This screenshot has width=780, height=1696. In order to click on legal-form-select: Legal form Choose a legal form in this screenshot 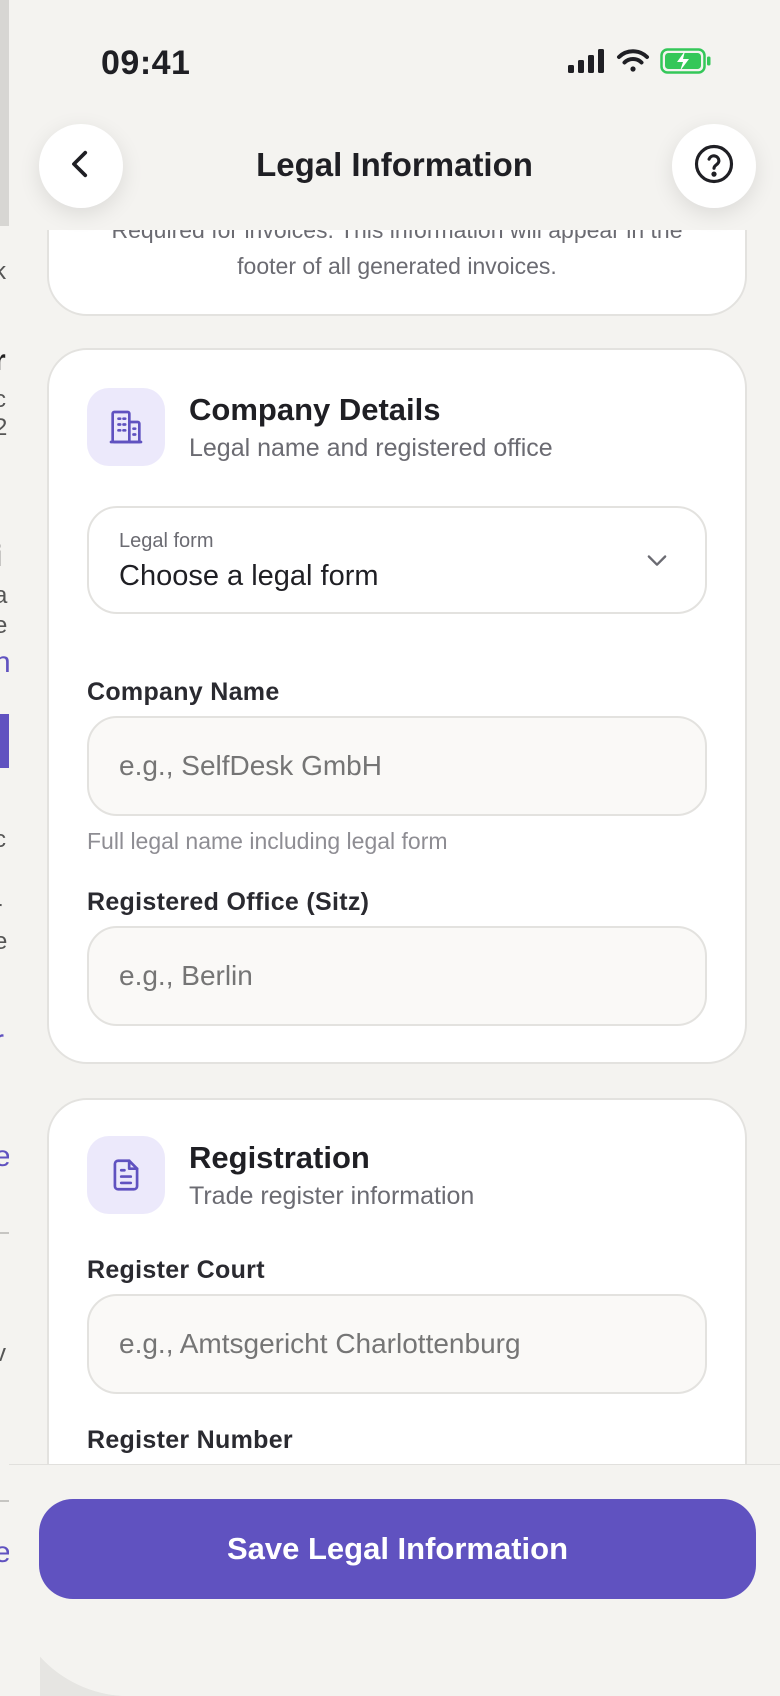, I will do `click(397, 560)`.